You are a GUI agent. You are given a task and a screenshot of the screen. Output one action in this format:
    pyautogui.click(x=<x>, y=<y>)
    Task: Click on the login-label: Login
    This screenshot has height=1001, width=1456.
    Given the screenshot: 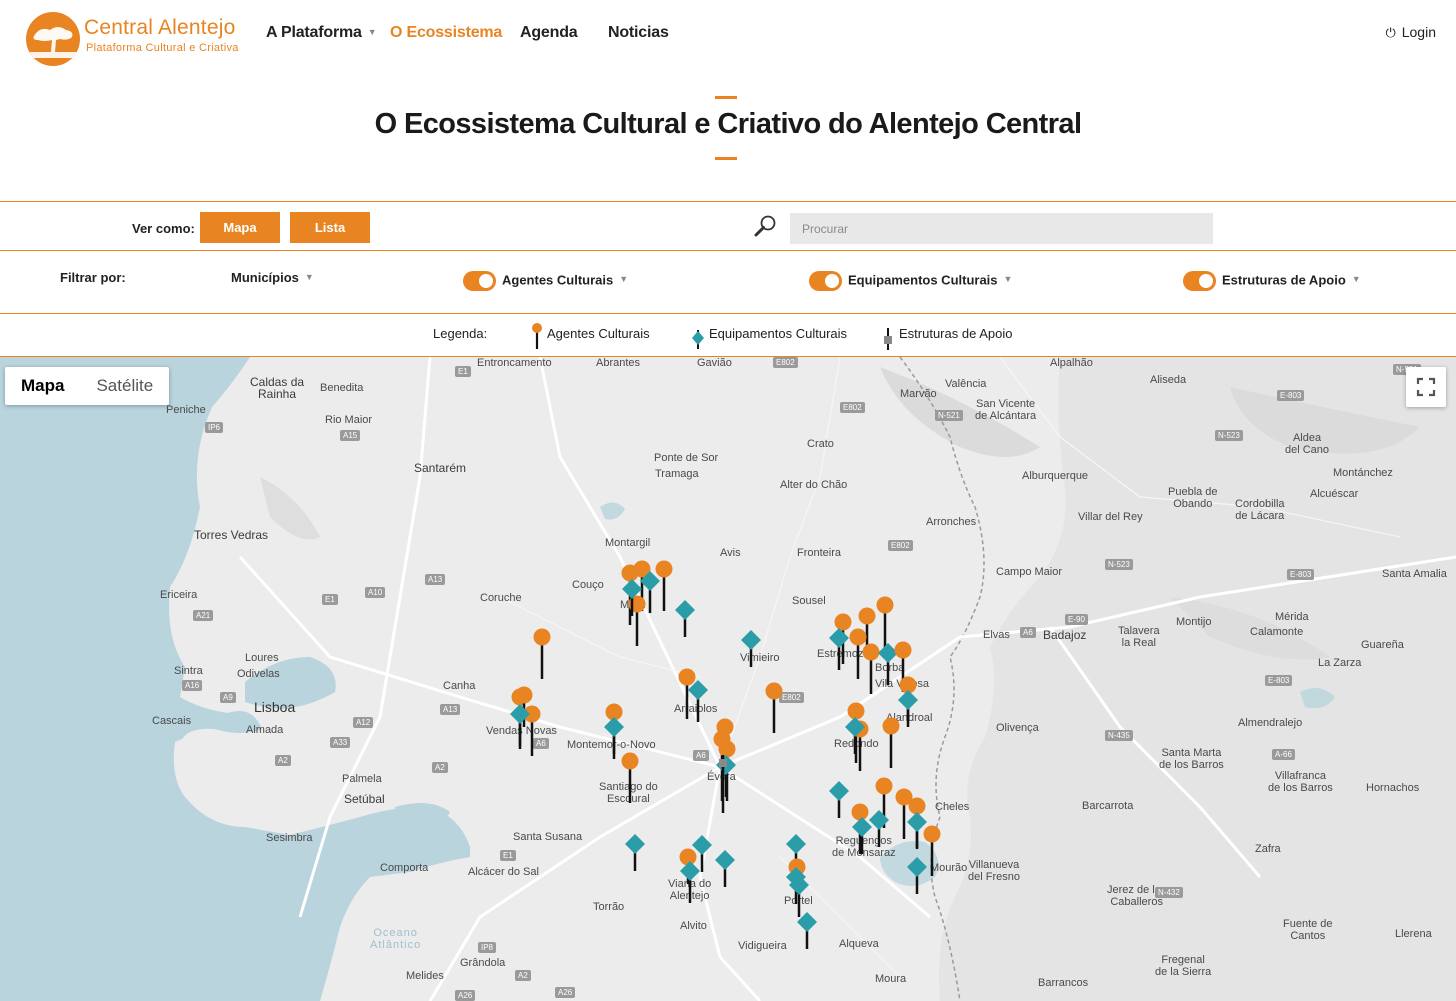 What is the action you would take?
    pyautogui.click(x=1418, y=32)
    